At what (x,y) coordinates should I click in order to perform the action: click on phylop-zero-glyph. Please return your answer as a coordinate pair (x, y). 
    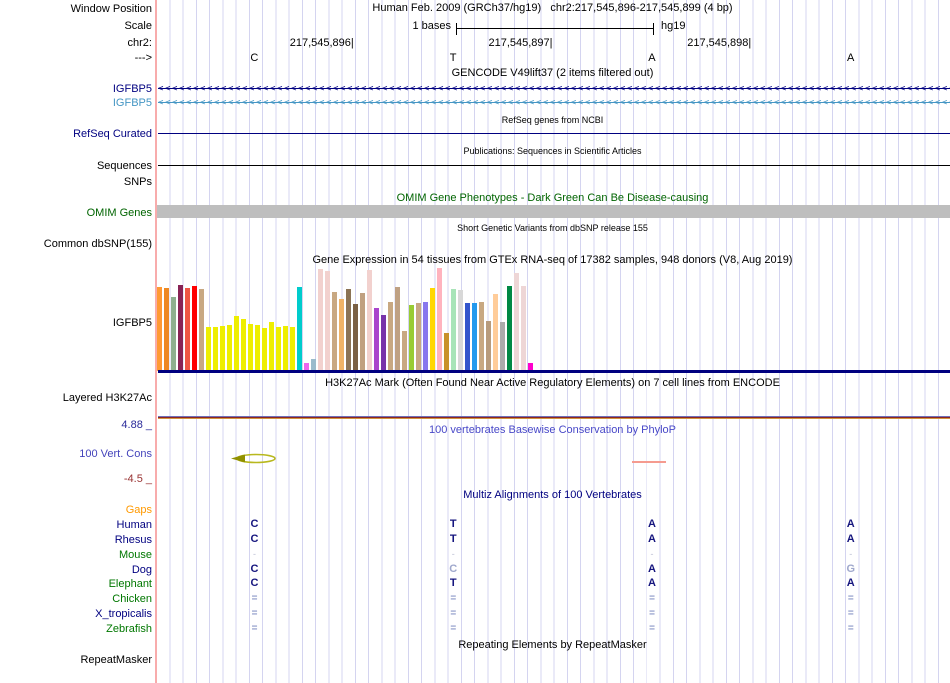
    Looking at the image, I should click on (253, 458).